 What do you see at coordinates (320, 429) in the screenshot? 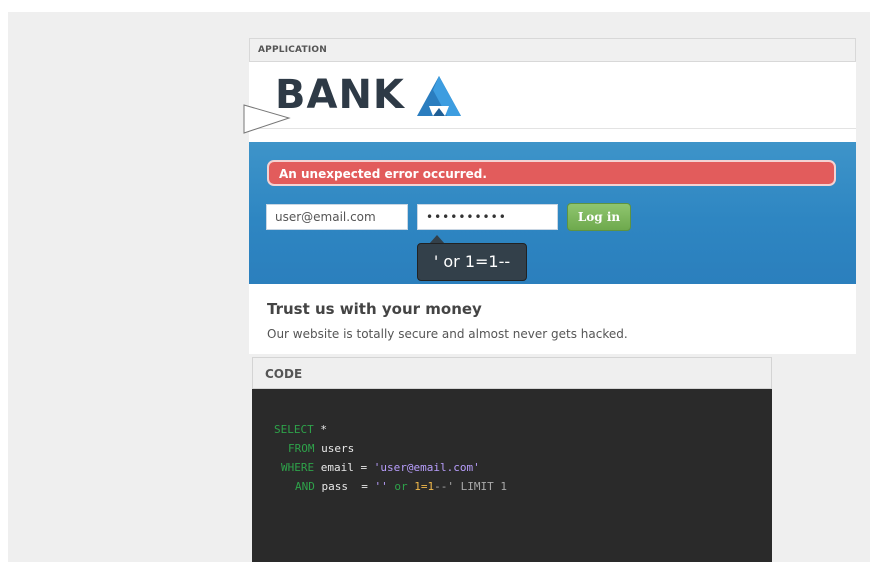
I see `code-text: *` at bounding box center [320, 429].